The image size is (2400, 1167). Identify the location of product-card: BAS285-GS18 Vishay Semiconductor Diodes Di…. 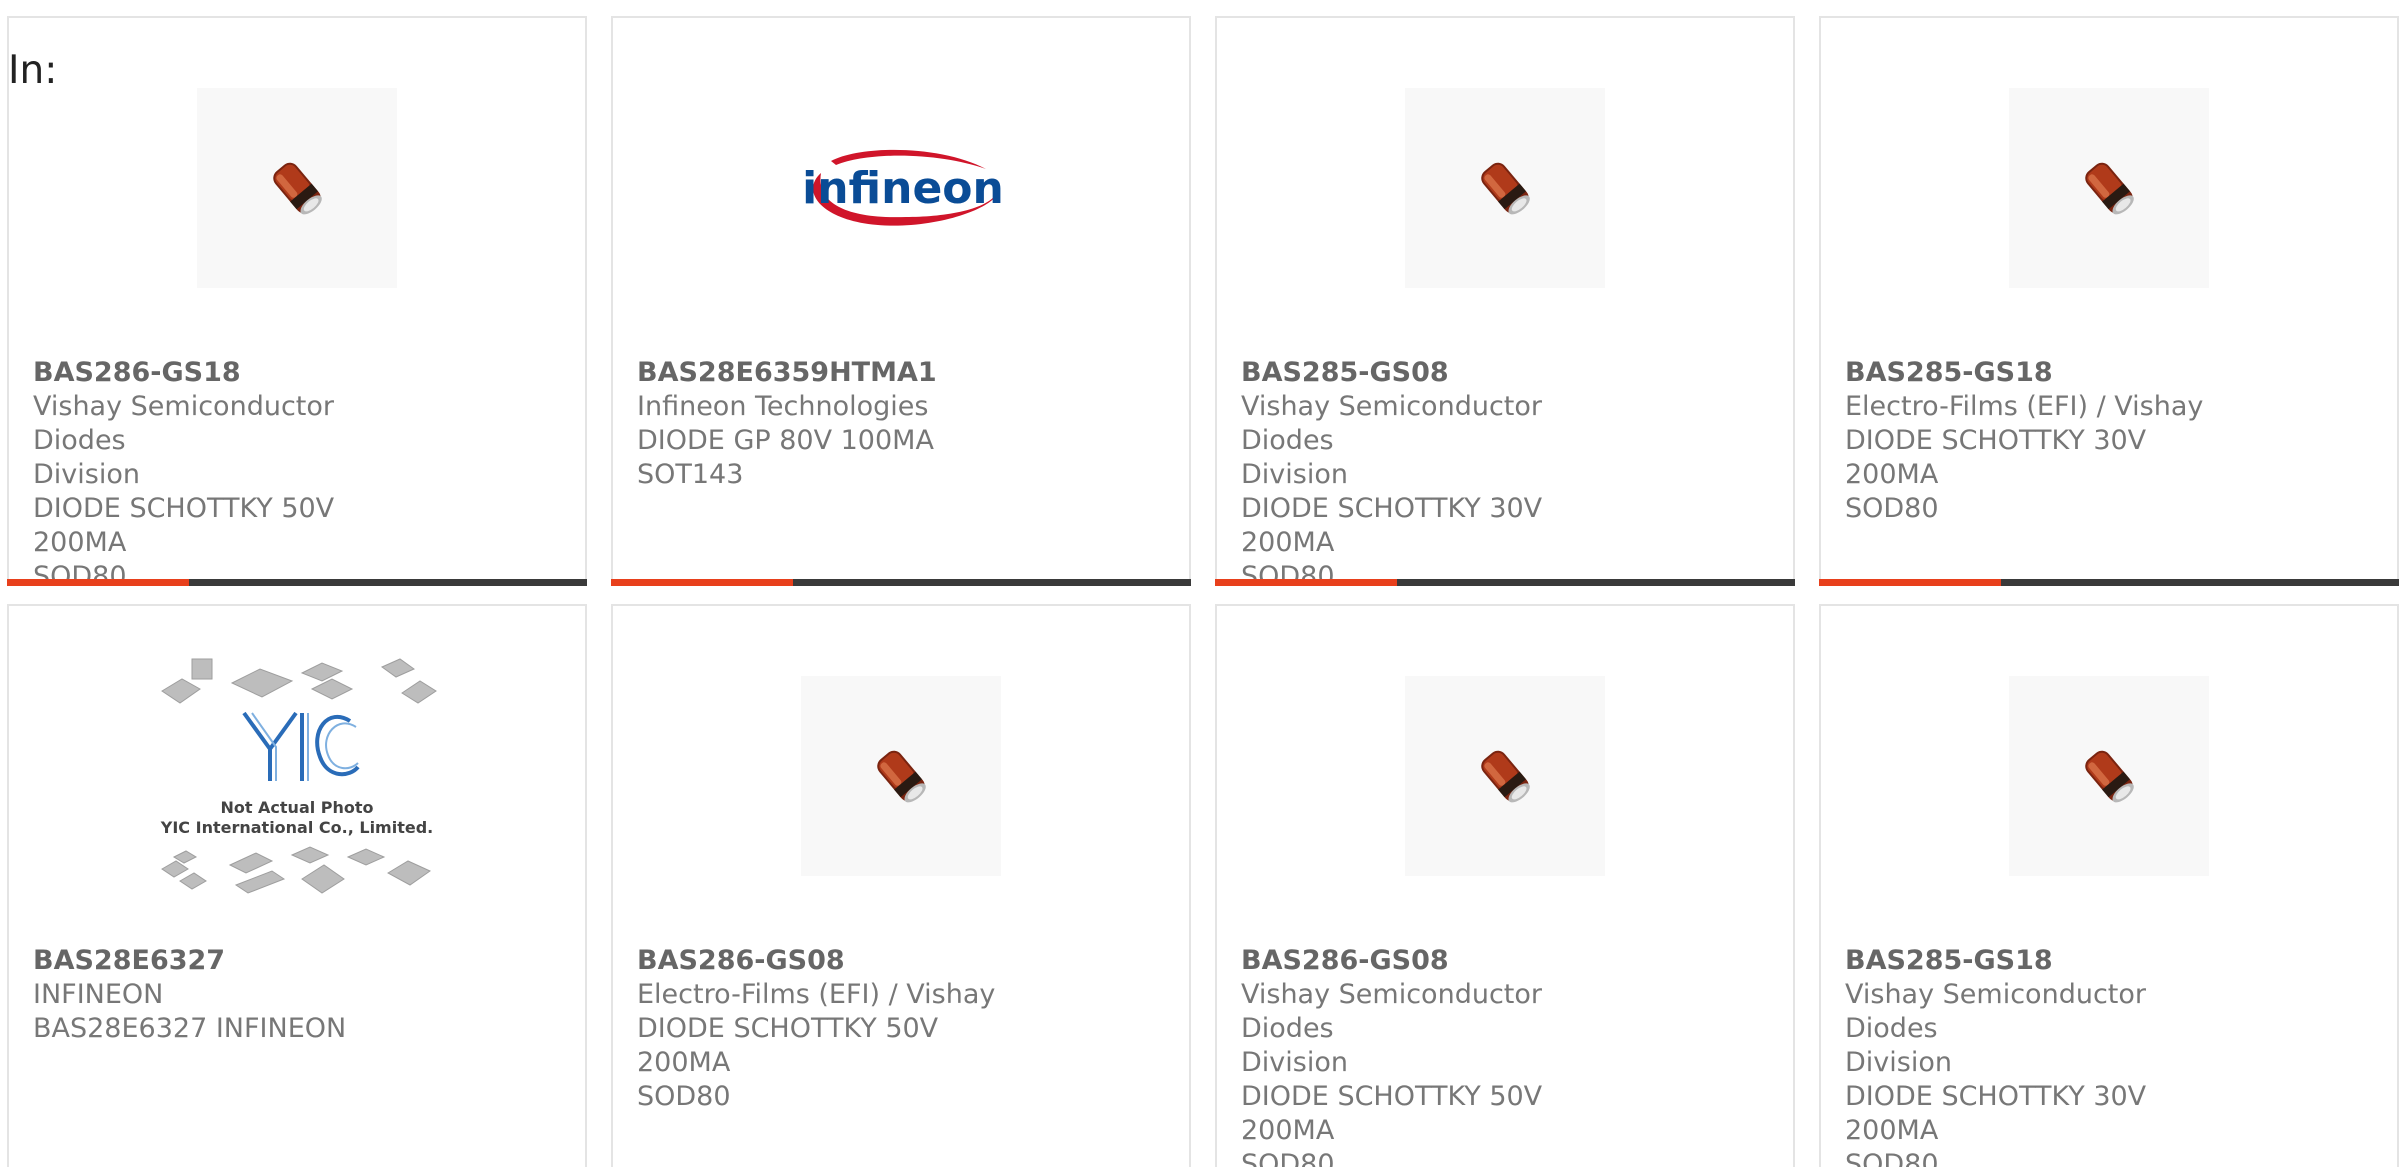
(2109, 885).